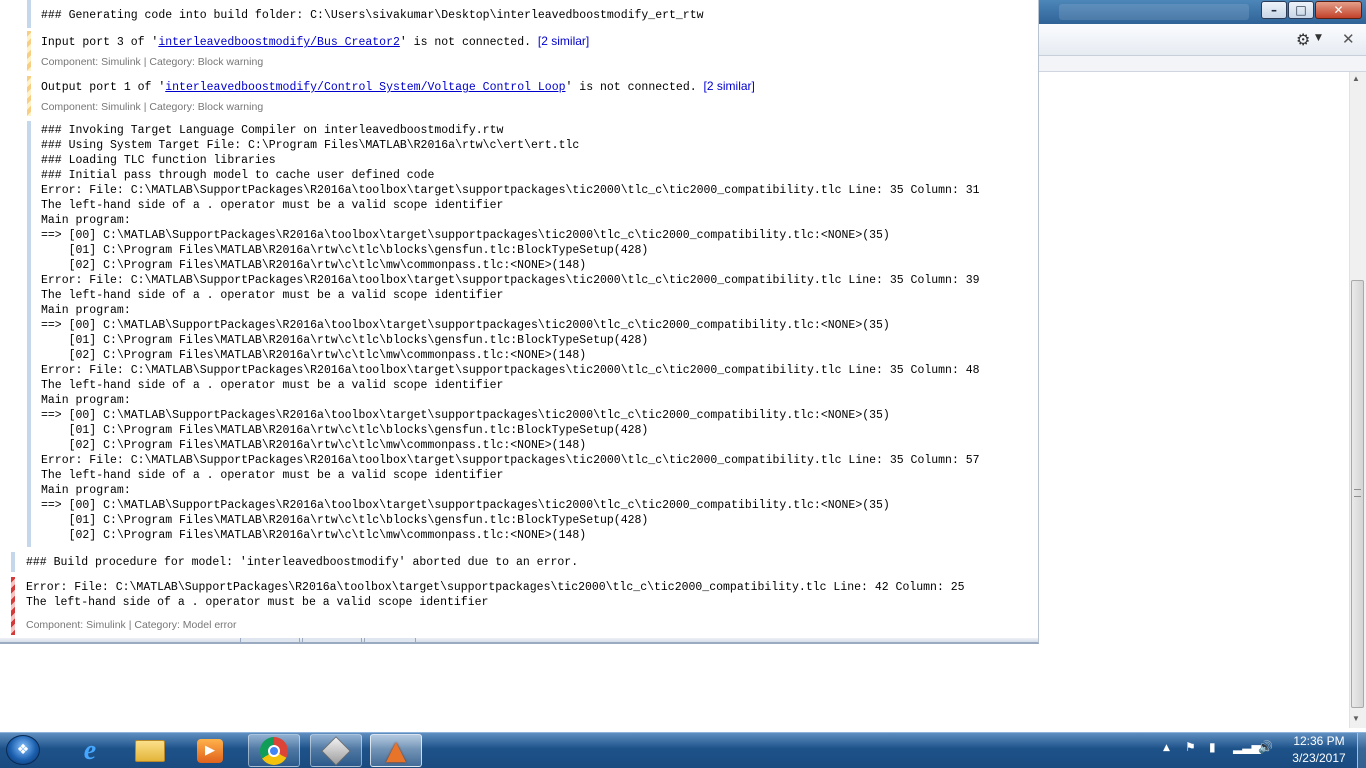 The width and height of the screenshot is (1366, 768). What do you see at coordinates (1338, 10) in the screenshot?
I see `close-button: ✕` at bounding box center [1338, 10].